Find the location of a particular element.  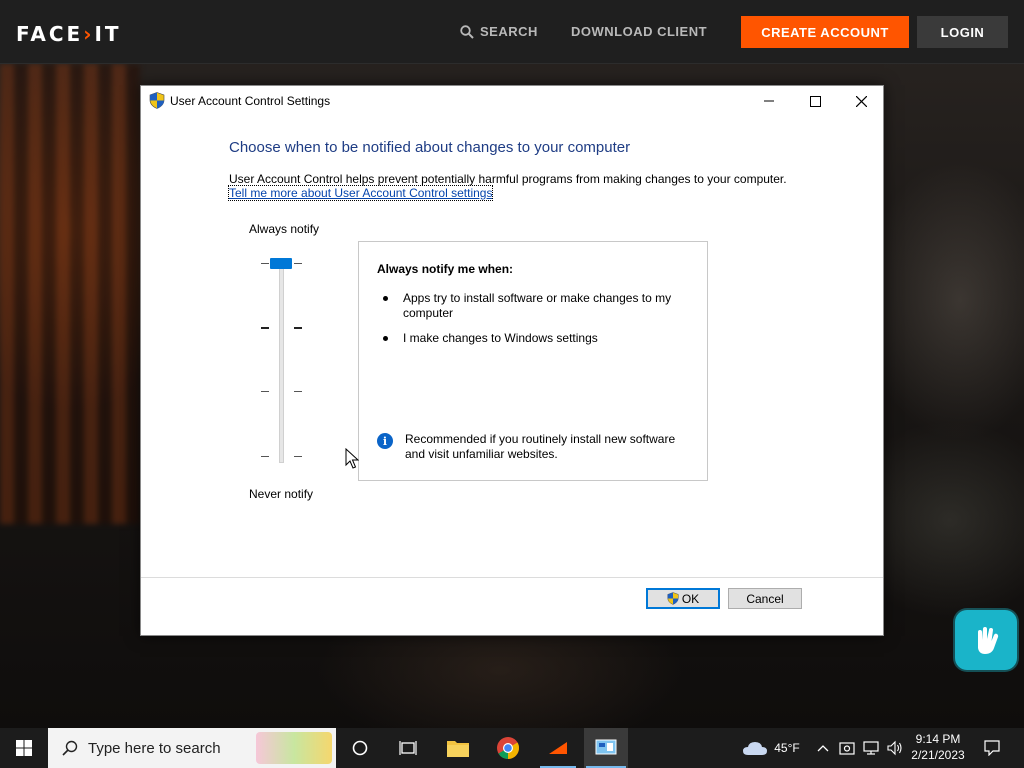

windows-start-icon is located at coordinates (24, 748).